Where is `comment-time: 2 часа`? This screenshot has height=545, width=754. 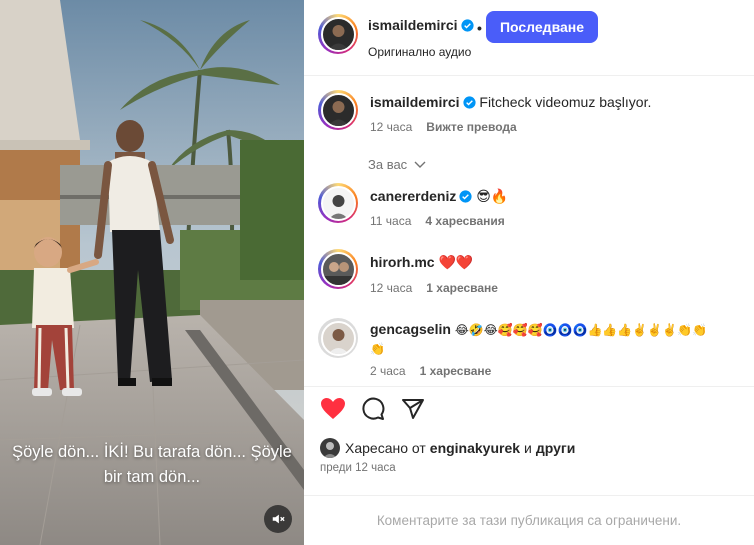 comment-time: 2 часа is located at coordinates (388, 371).